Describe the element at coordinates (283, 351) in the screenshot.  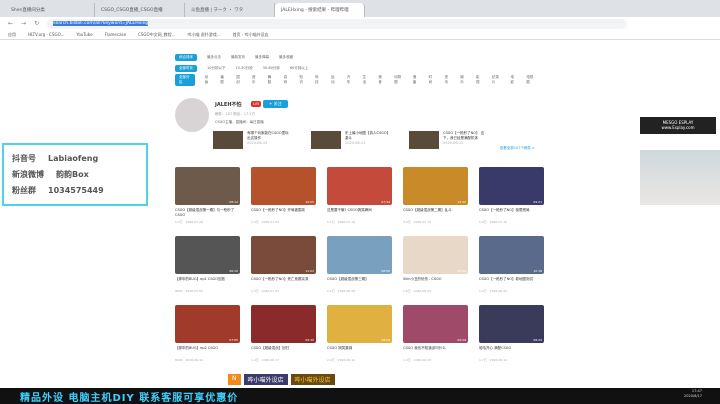
I see `video-title: CSGO【超级混战】回归` at that location.